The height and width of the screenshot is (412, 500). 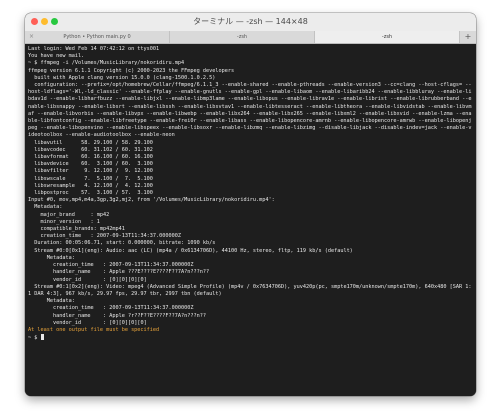 What do you see at coordinates (90, 171) in the screenshot?
I see `terminal-line: libavfilter 9. 12.100 / 9. 12.100` at bounding box center [90, 171].